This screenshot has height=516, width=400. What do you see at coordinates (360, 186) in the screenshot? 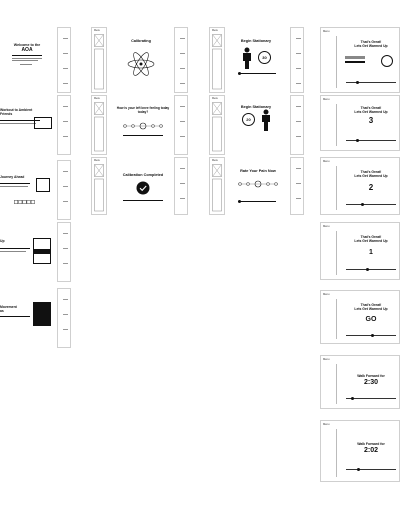
I see `countdown-panel: Menu That's Great! Lets Get Warmed Up 2` at bounding box center [360, 186].